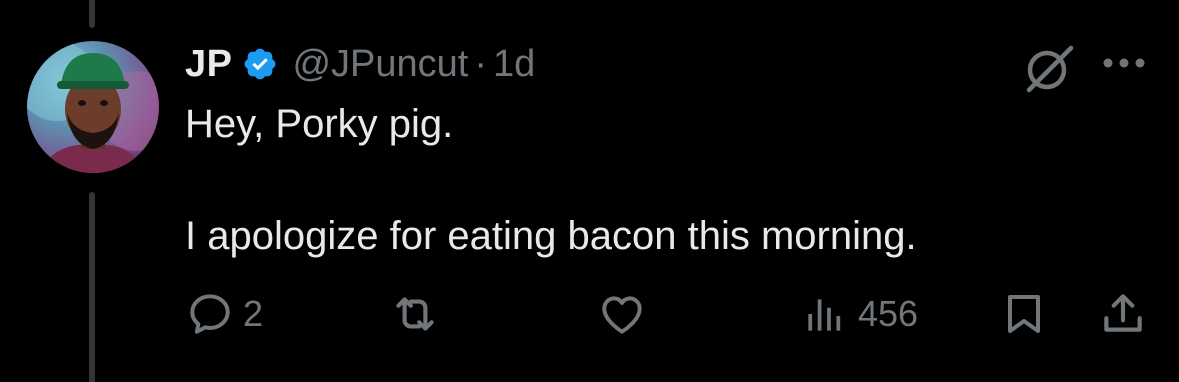 This screenshot has height=382, width=1179. I want to click on share-button, so click(1123, 314).